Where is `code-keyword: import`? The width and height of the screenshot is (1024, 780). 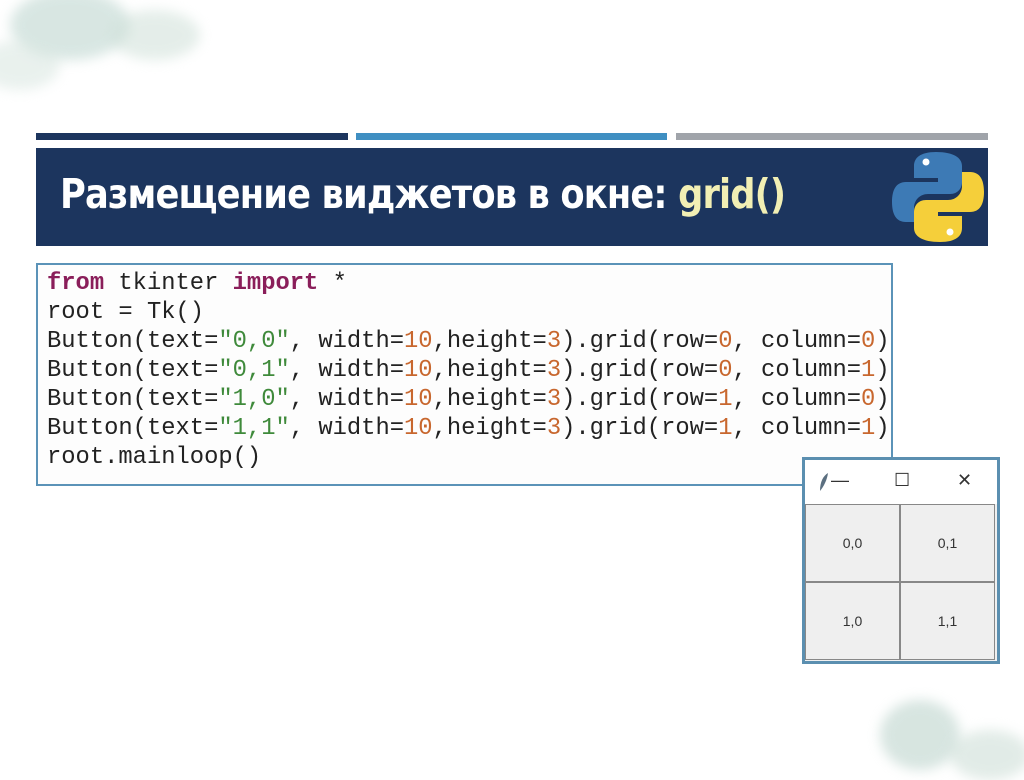
code-keyword: import is located at coordinates (275, 283).